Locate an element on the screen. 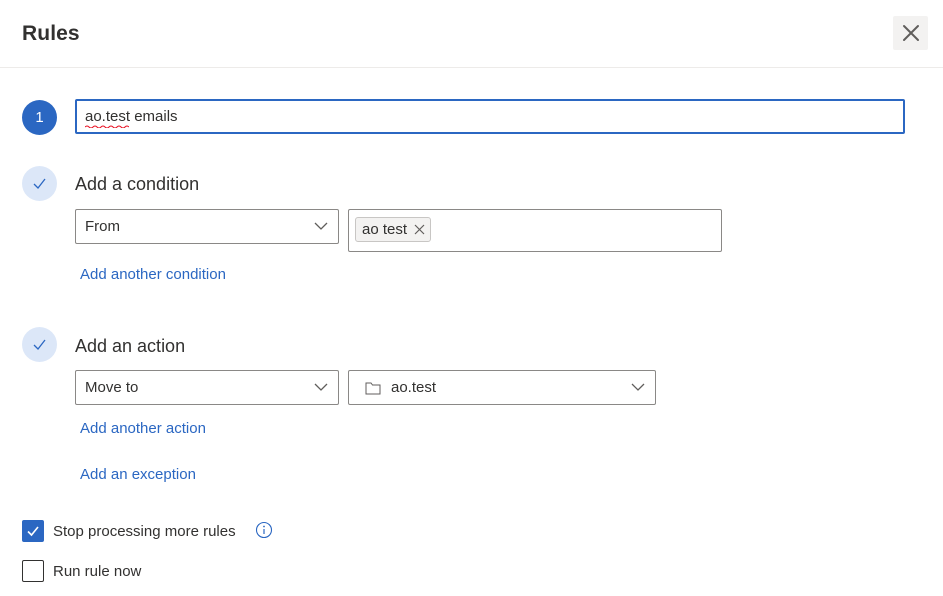 The height and width of the screenshot is (596, 943). action-type-value: Move to is located at coordinates (112, 387).